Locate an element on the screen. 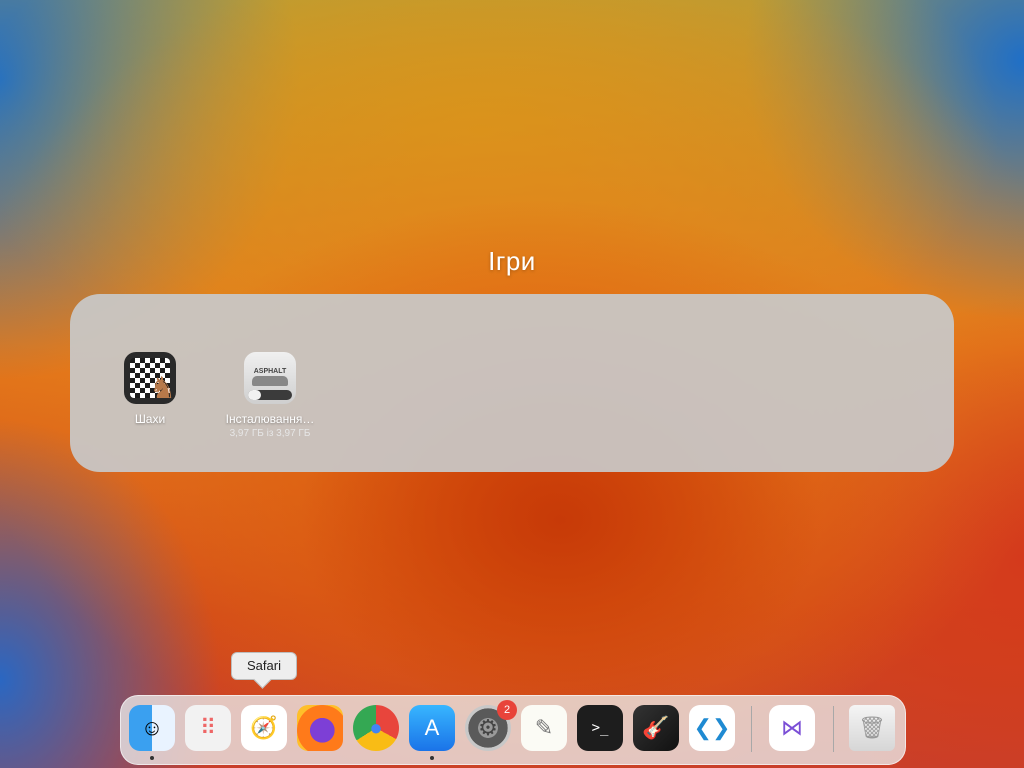  garageband-icon: 🎸 is located at coordinates (656, 727).